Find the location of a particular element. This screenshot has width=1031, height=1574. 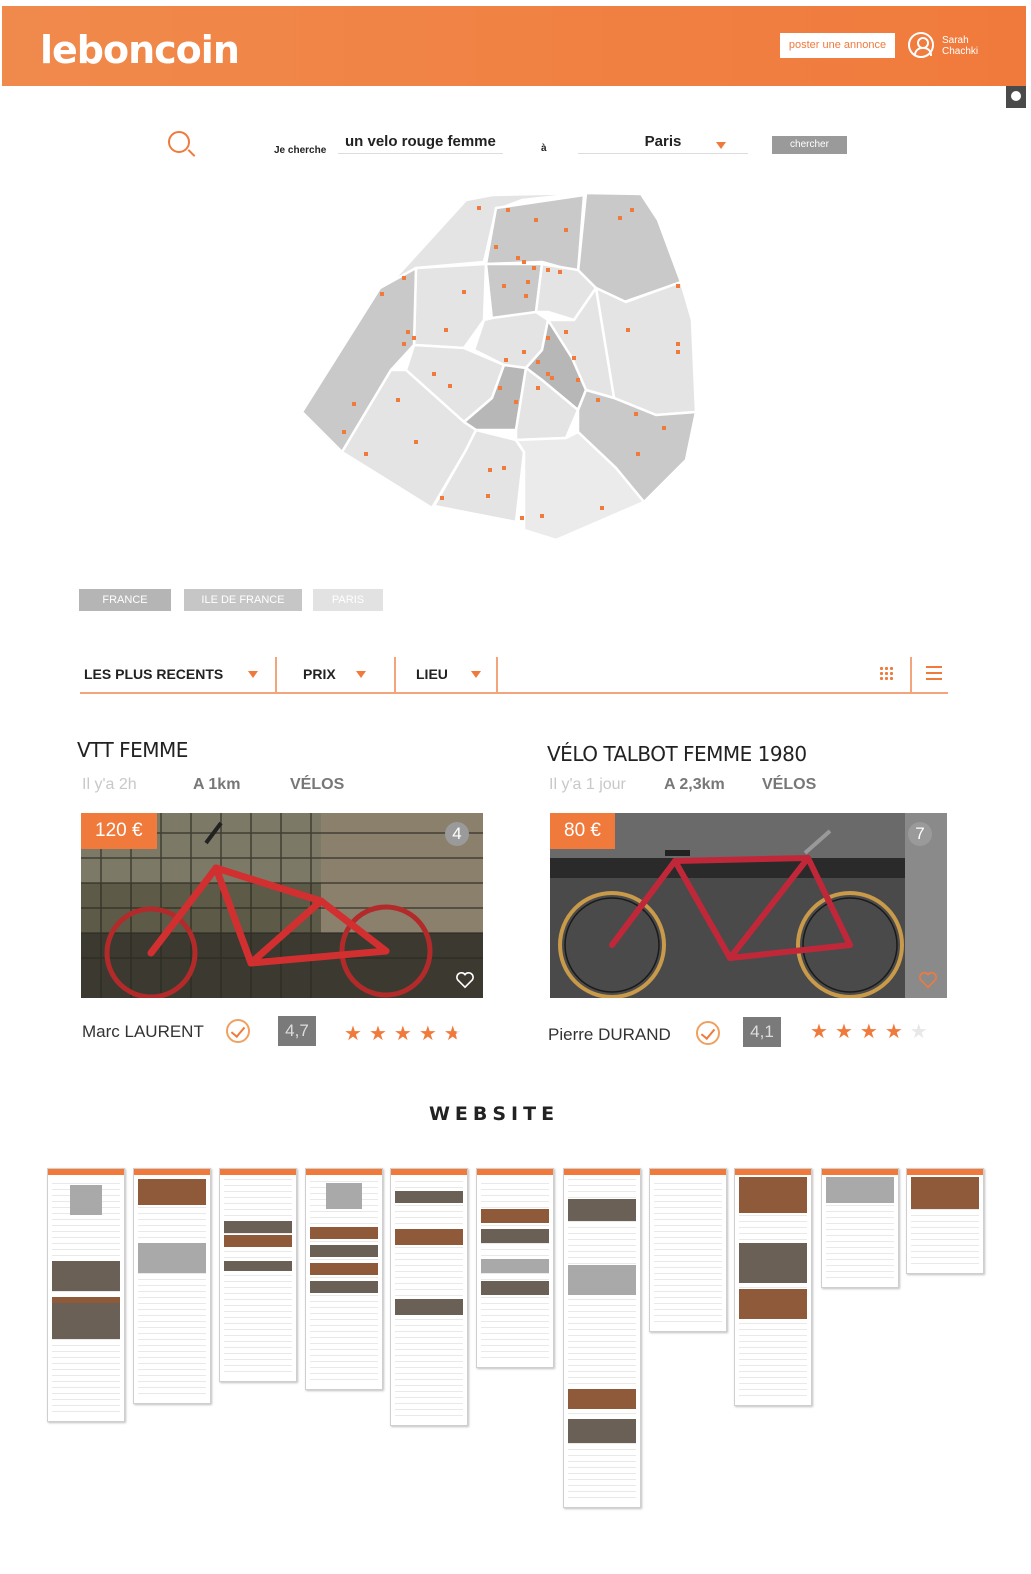

listing-title: VÉLO TALBOT FEMME 1980 is located at coordinates (677, 754).